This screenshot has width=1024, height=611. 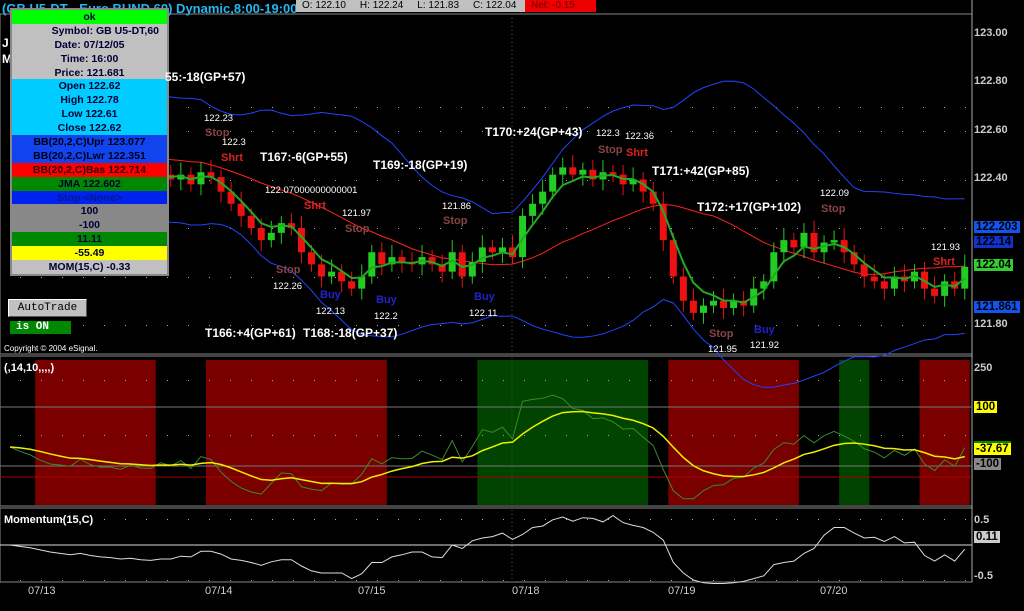 What do you see at coordinates (304, 157) in the screenshot?
I see `trade-label: T167:-6(GP+55)` at bounding box center [304, 157].